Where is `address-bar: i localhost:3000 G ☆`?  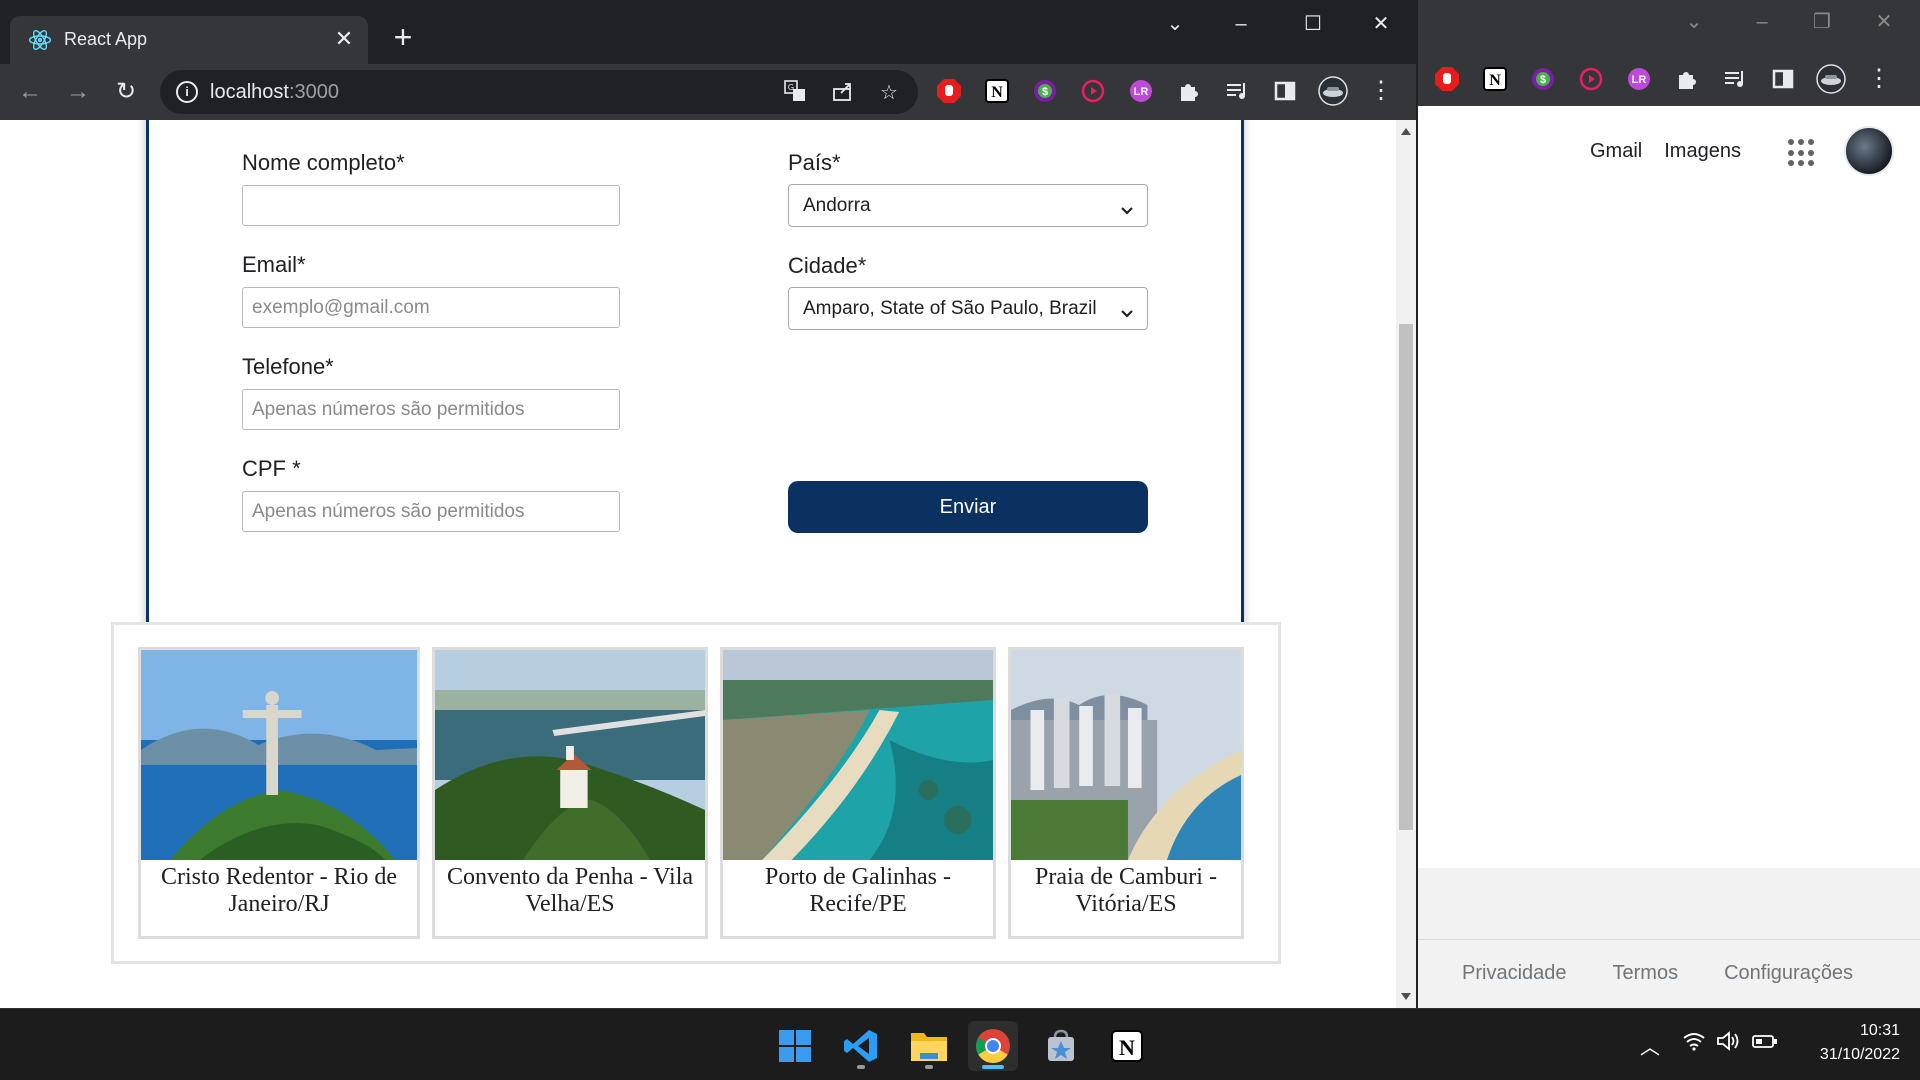
address-bar: i localhost:3000 G ☆ is located at coordinates (539, 92).